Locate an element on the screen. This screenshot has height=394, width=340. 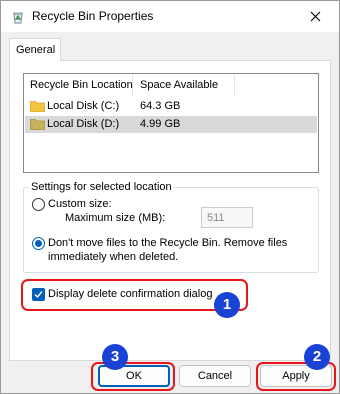
title-bar: Recycle Bin Properties is located at coordinates (170, 16).